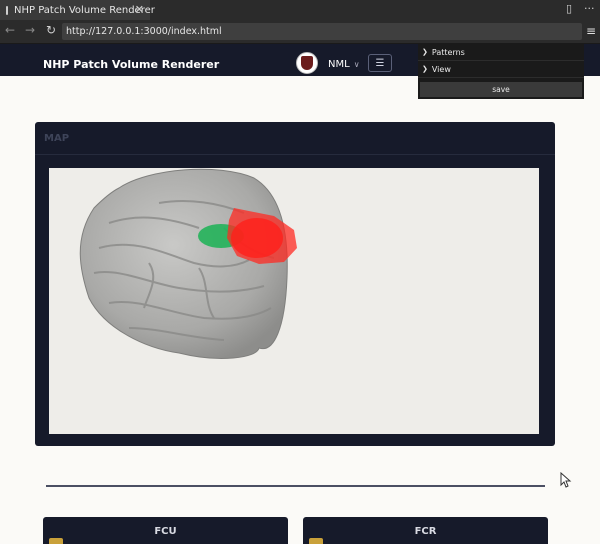 The image size is (600, 544). Describe the element at coordinates (566, 480) in the screenshot. I see `mouse-cursor-icon` at that location.